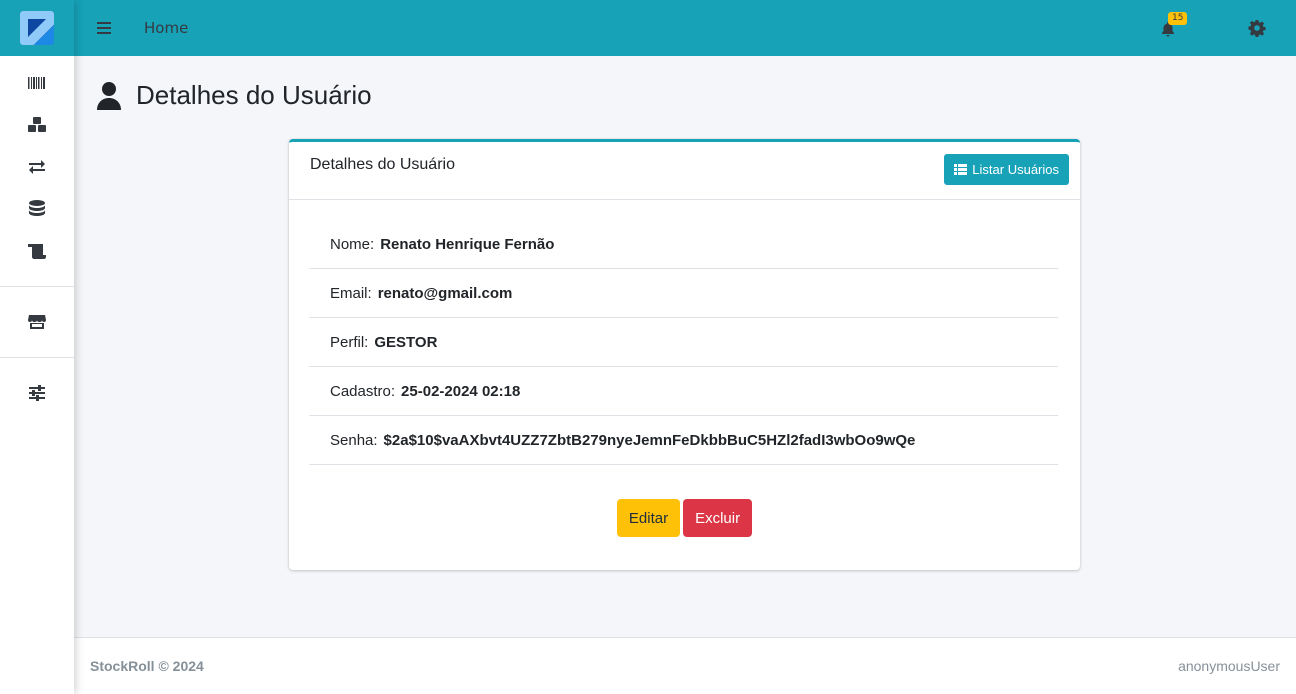  What do you see at coordinates (351, 293) in the screenshot?
I see `field-label: Email:` at bounding box center [351, 293].